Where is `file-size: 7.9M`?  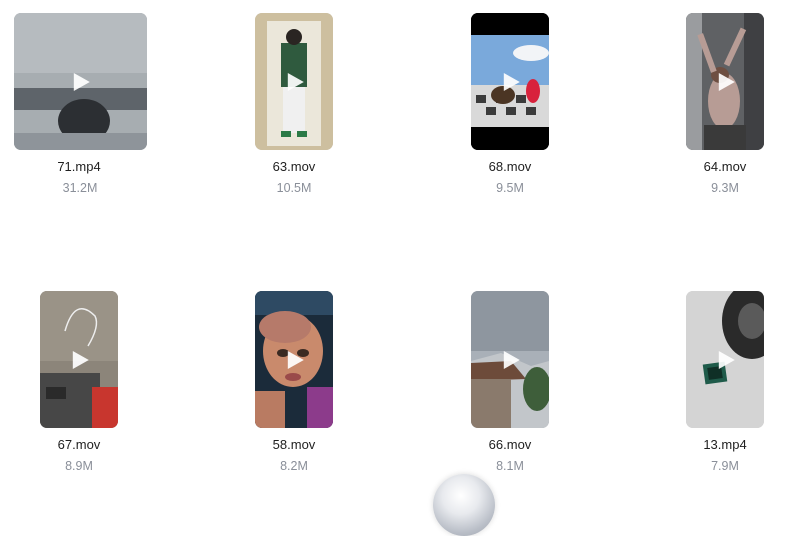 file-size: 7.9M is located at coordinates (725, 466).